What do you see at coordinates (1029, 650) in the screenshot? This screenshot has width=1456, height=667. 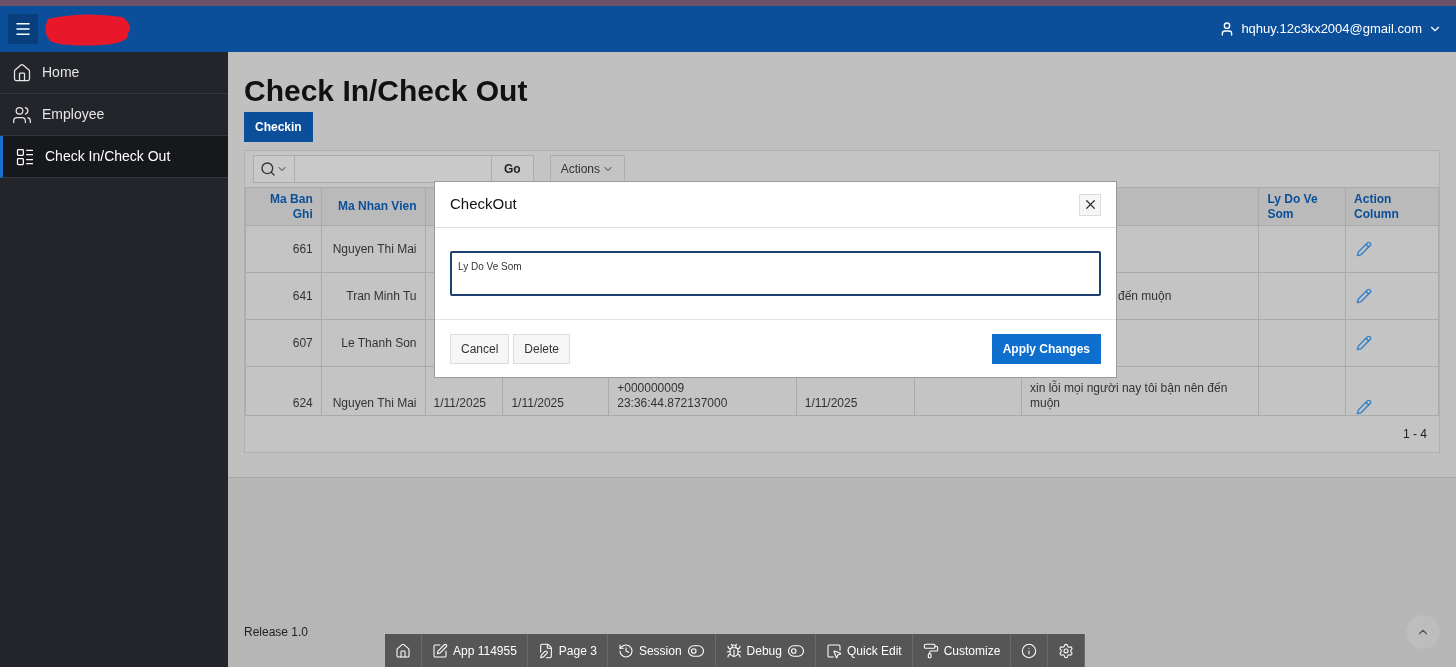 I see `info-icon` at bounding box center [1029, 650].